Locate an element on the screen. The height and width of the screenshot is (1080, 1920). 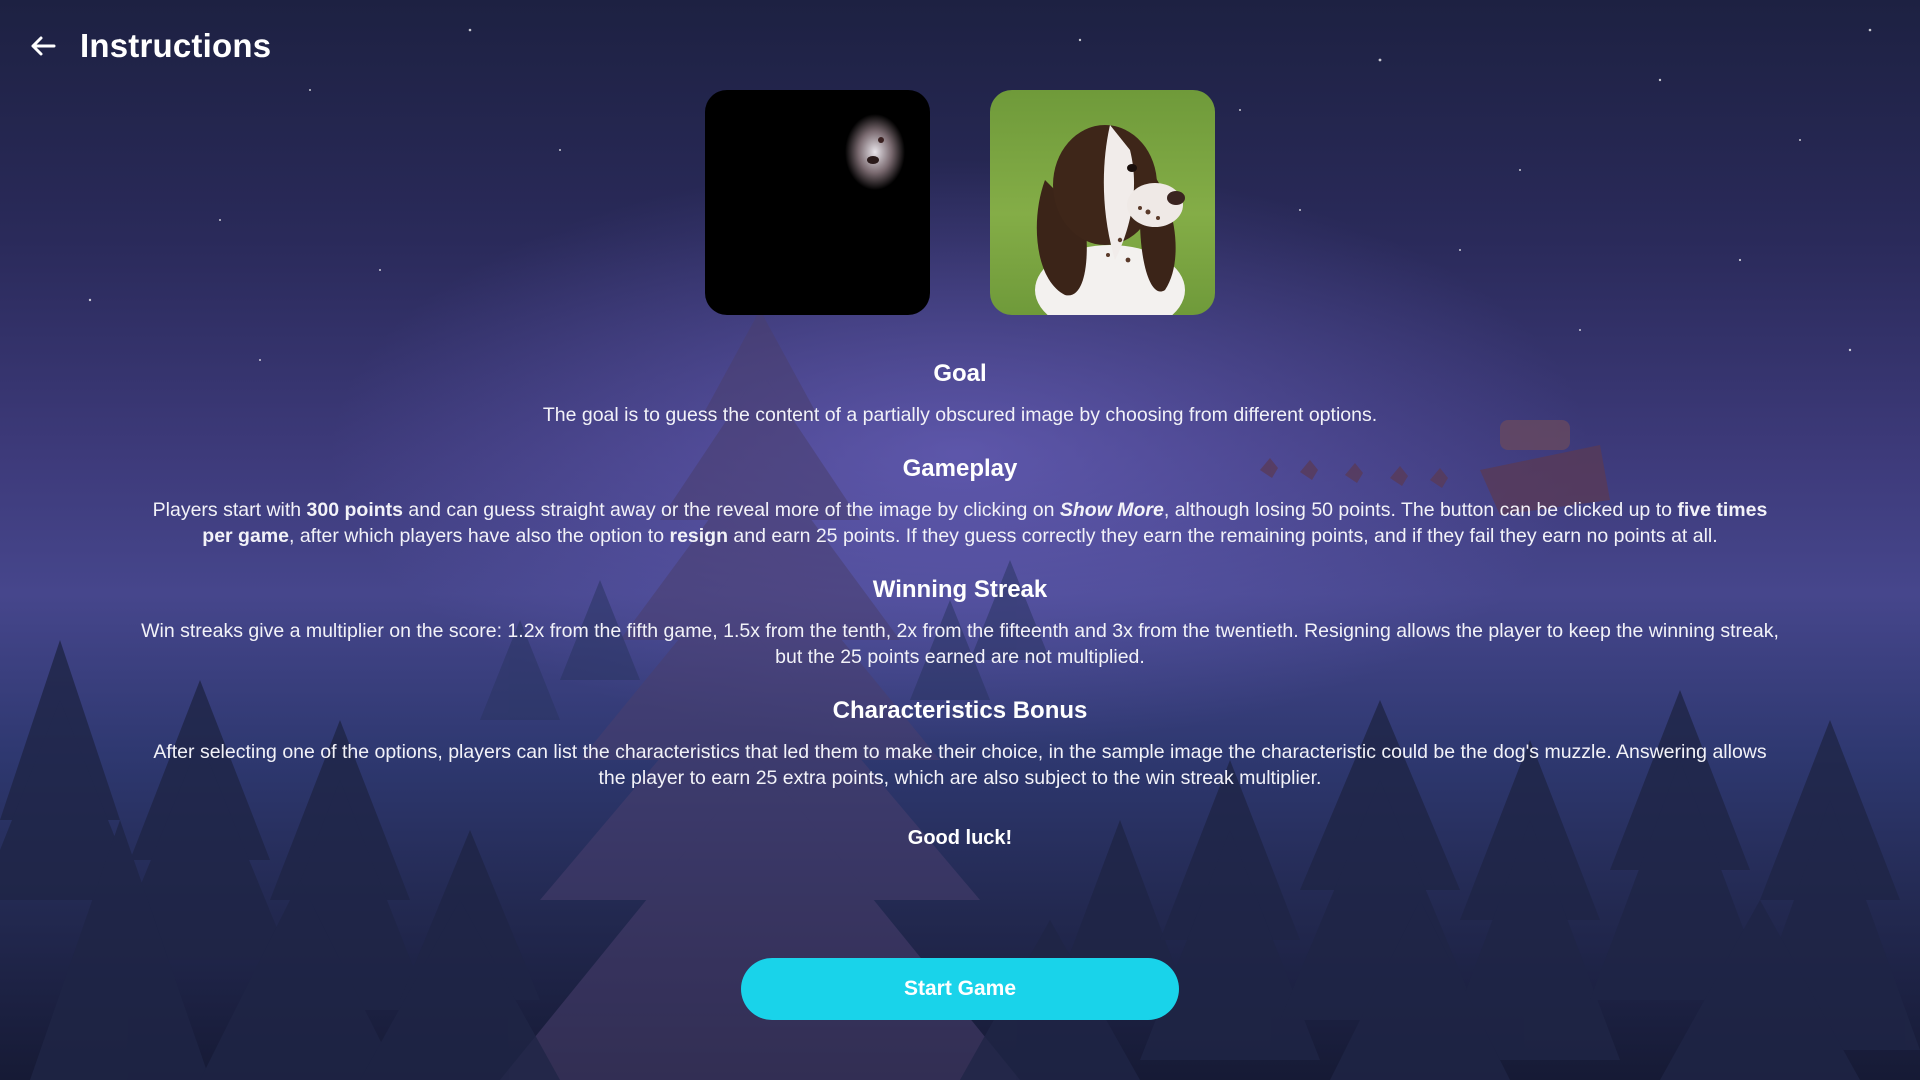
gameplay-emphasis: resign is located at coordinates (699, 536).